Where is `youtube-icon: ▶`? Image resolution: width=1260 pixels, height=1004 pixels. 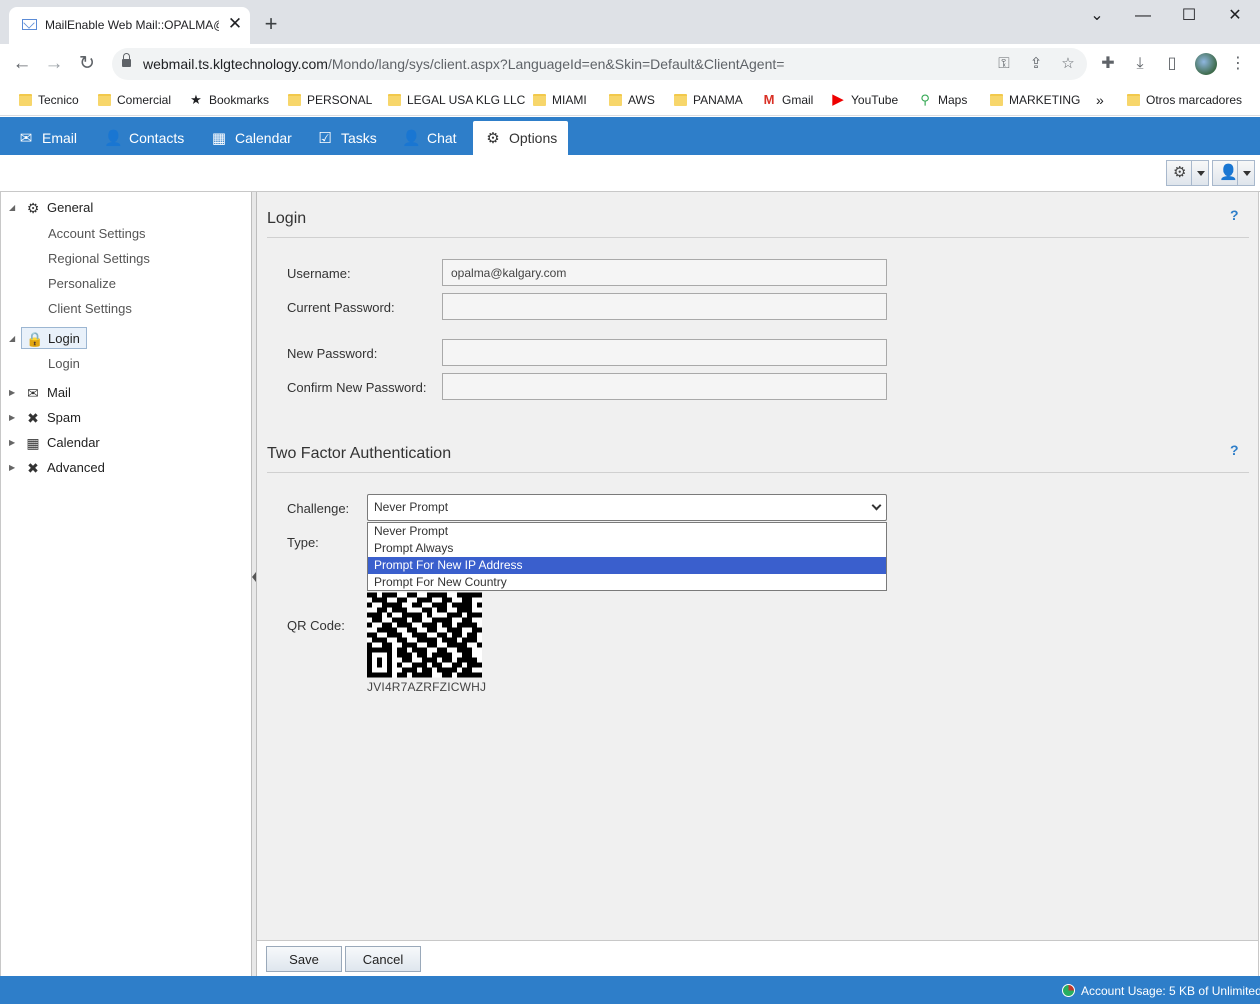 youtube-icon: ▶ is located at coordinates (838, 99).